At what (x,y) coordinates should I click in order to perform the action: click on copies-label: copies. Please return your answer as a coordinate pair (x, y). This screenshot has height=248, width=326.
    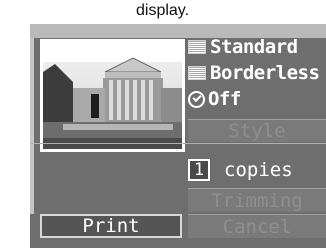
    Looking at the image, I should click on (258, 170).